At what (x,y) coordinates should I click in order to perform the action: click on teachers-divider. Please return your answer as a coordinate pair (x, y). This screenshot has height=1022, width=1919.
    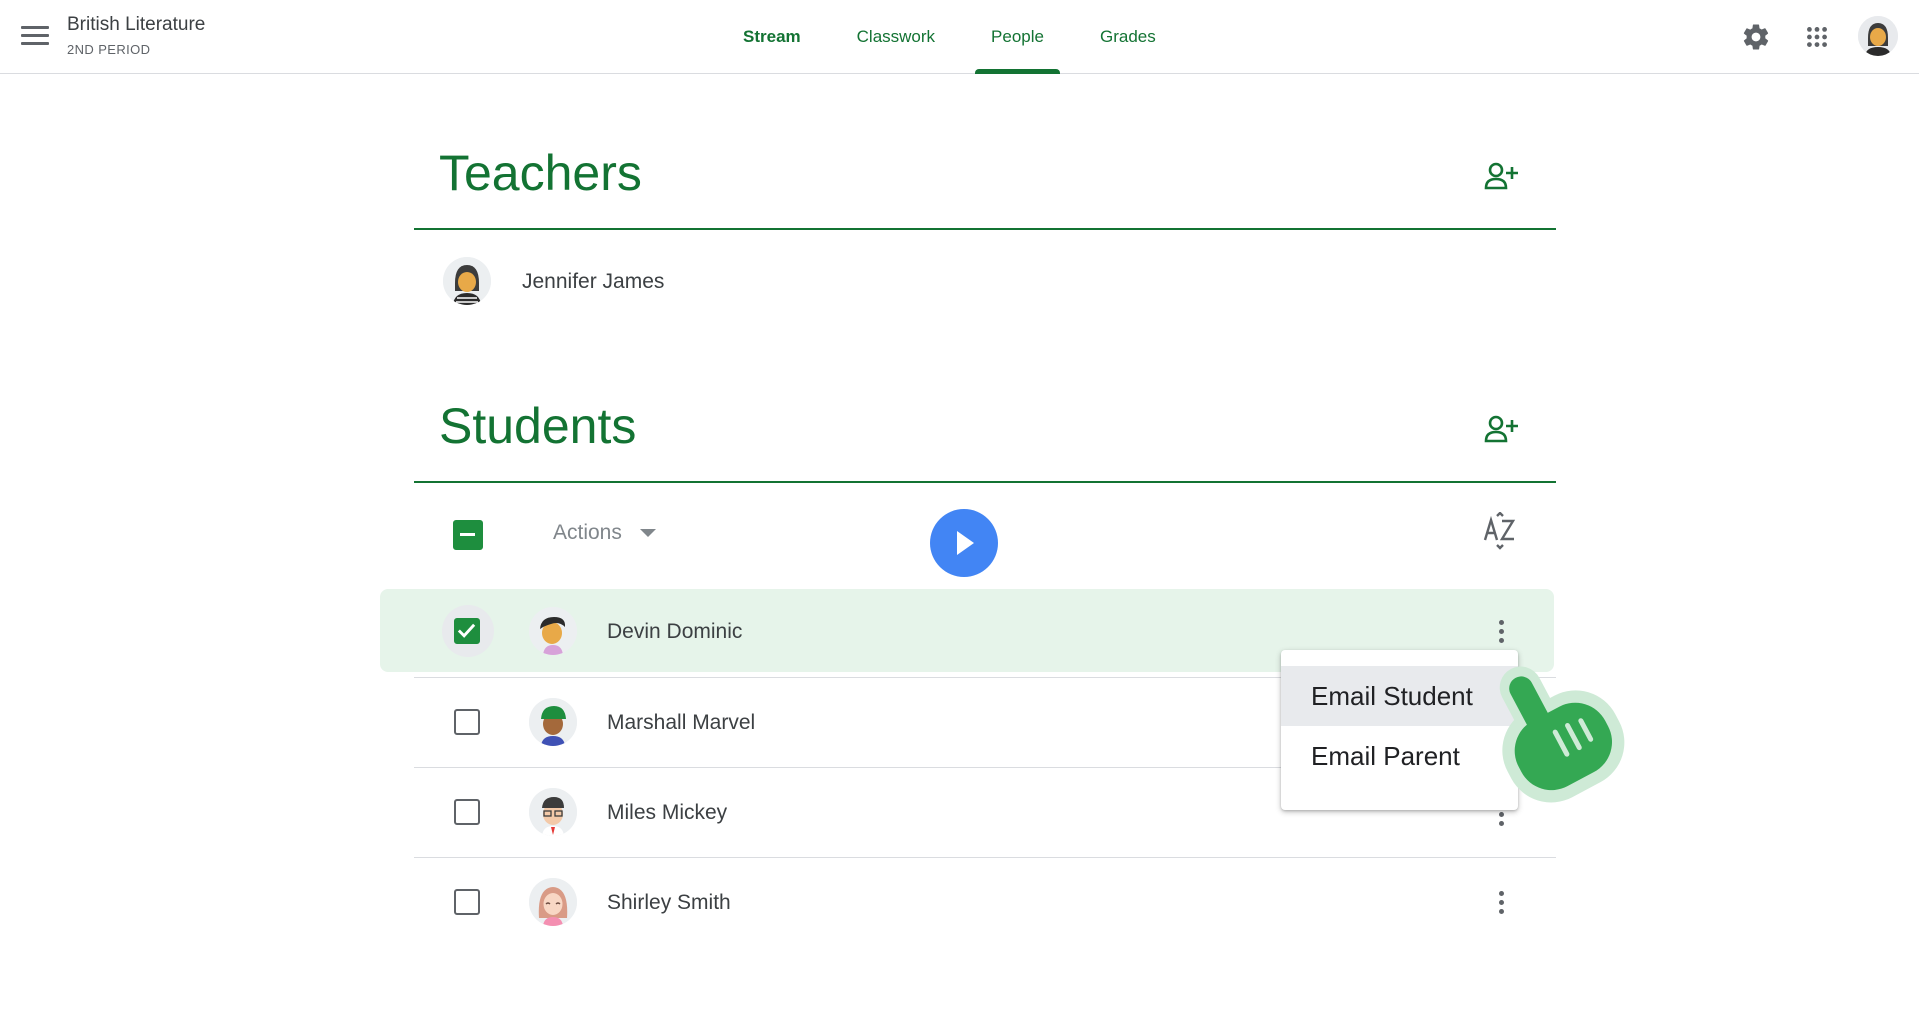
    Looking at the image, I should click on (985, 229).